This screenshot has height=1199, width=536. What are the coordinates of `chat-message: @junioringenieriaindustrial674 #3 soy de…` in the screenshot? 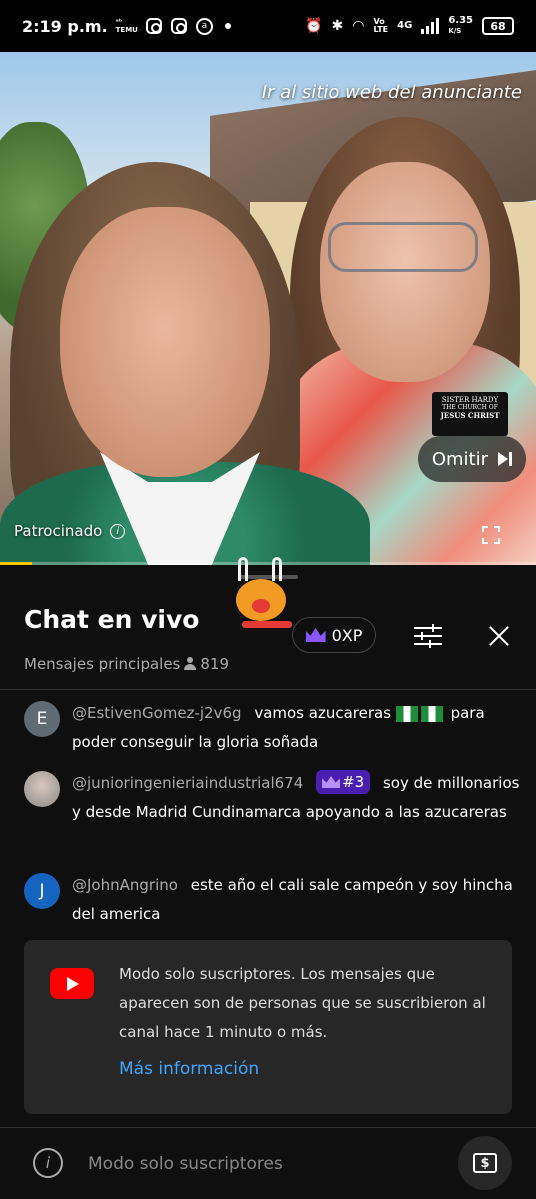 It's located at (272, 798).